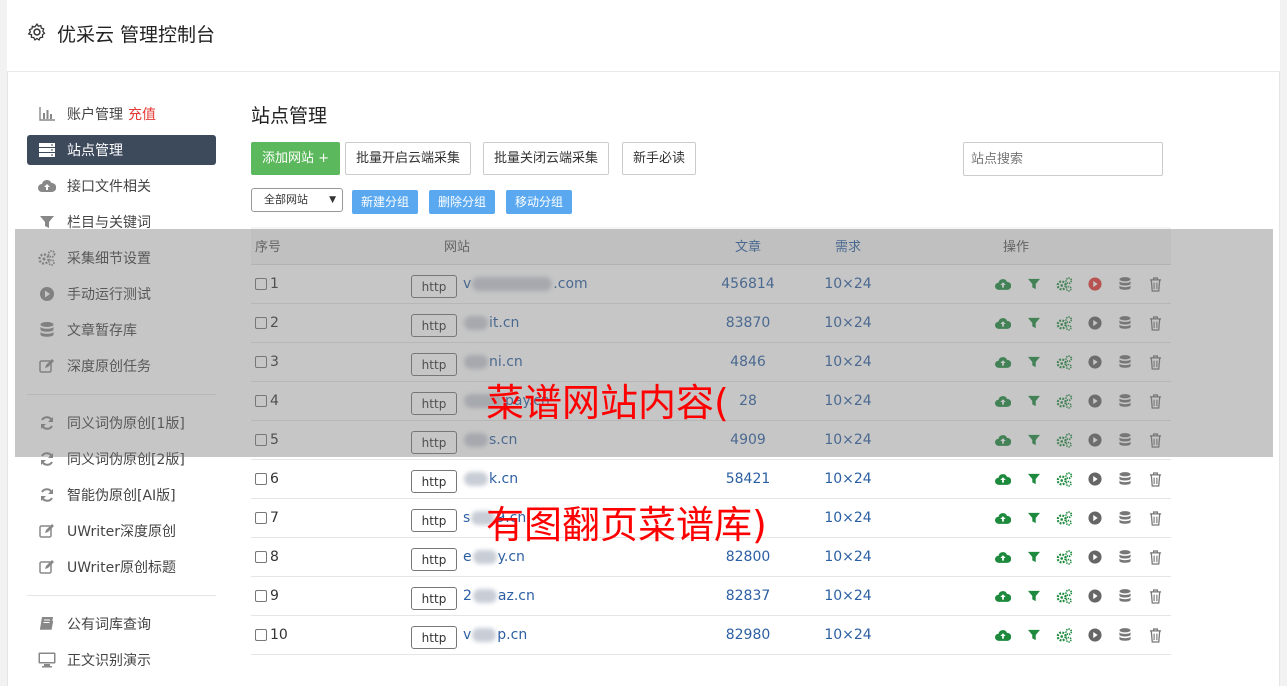  Describe the element at coordinates (95, 151) in the screenshot. I see `sidebar-item-label: 站点管理` at that location.